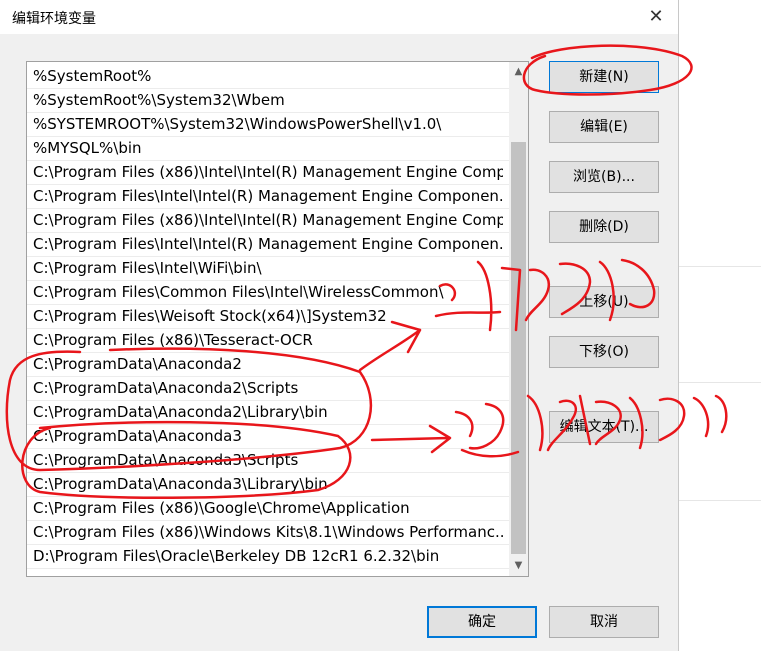 Image resolution: width=761 pixels, height=651 pixels. I want to click on new-button: 新建(N), so click(604, 77).